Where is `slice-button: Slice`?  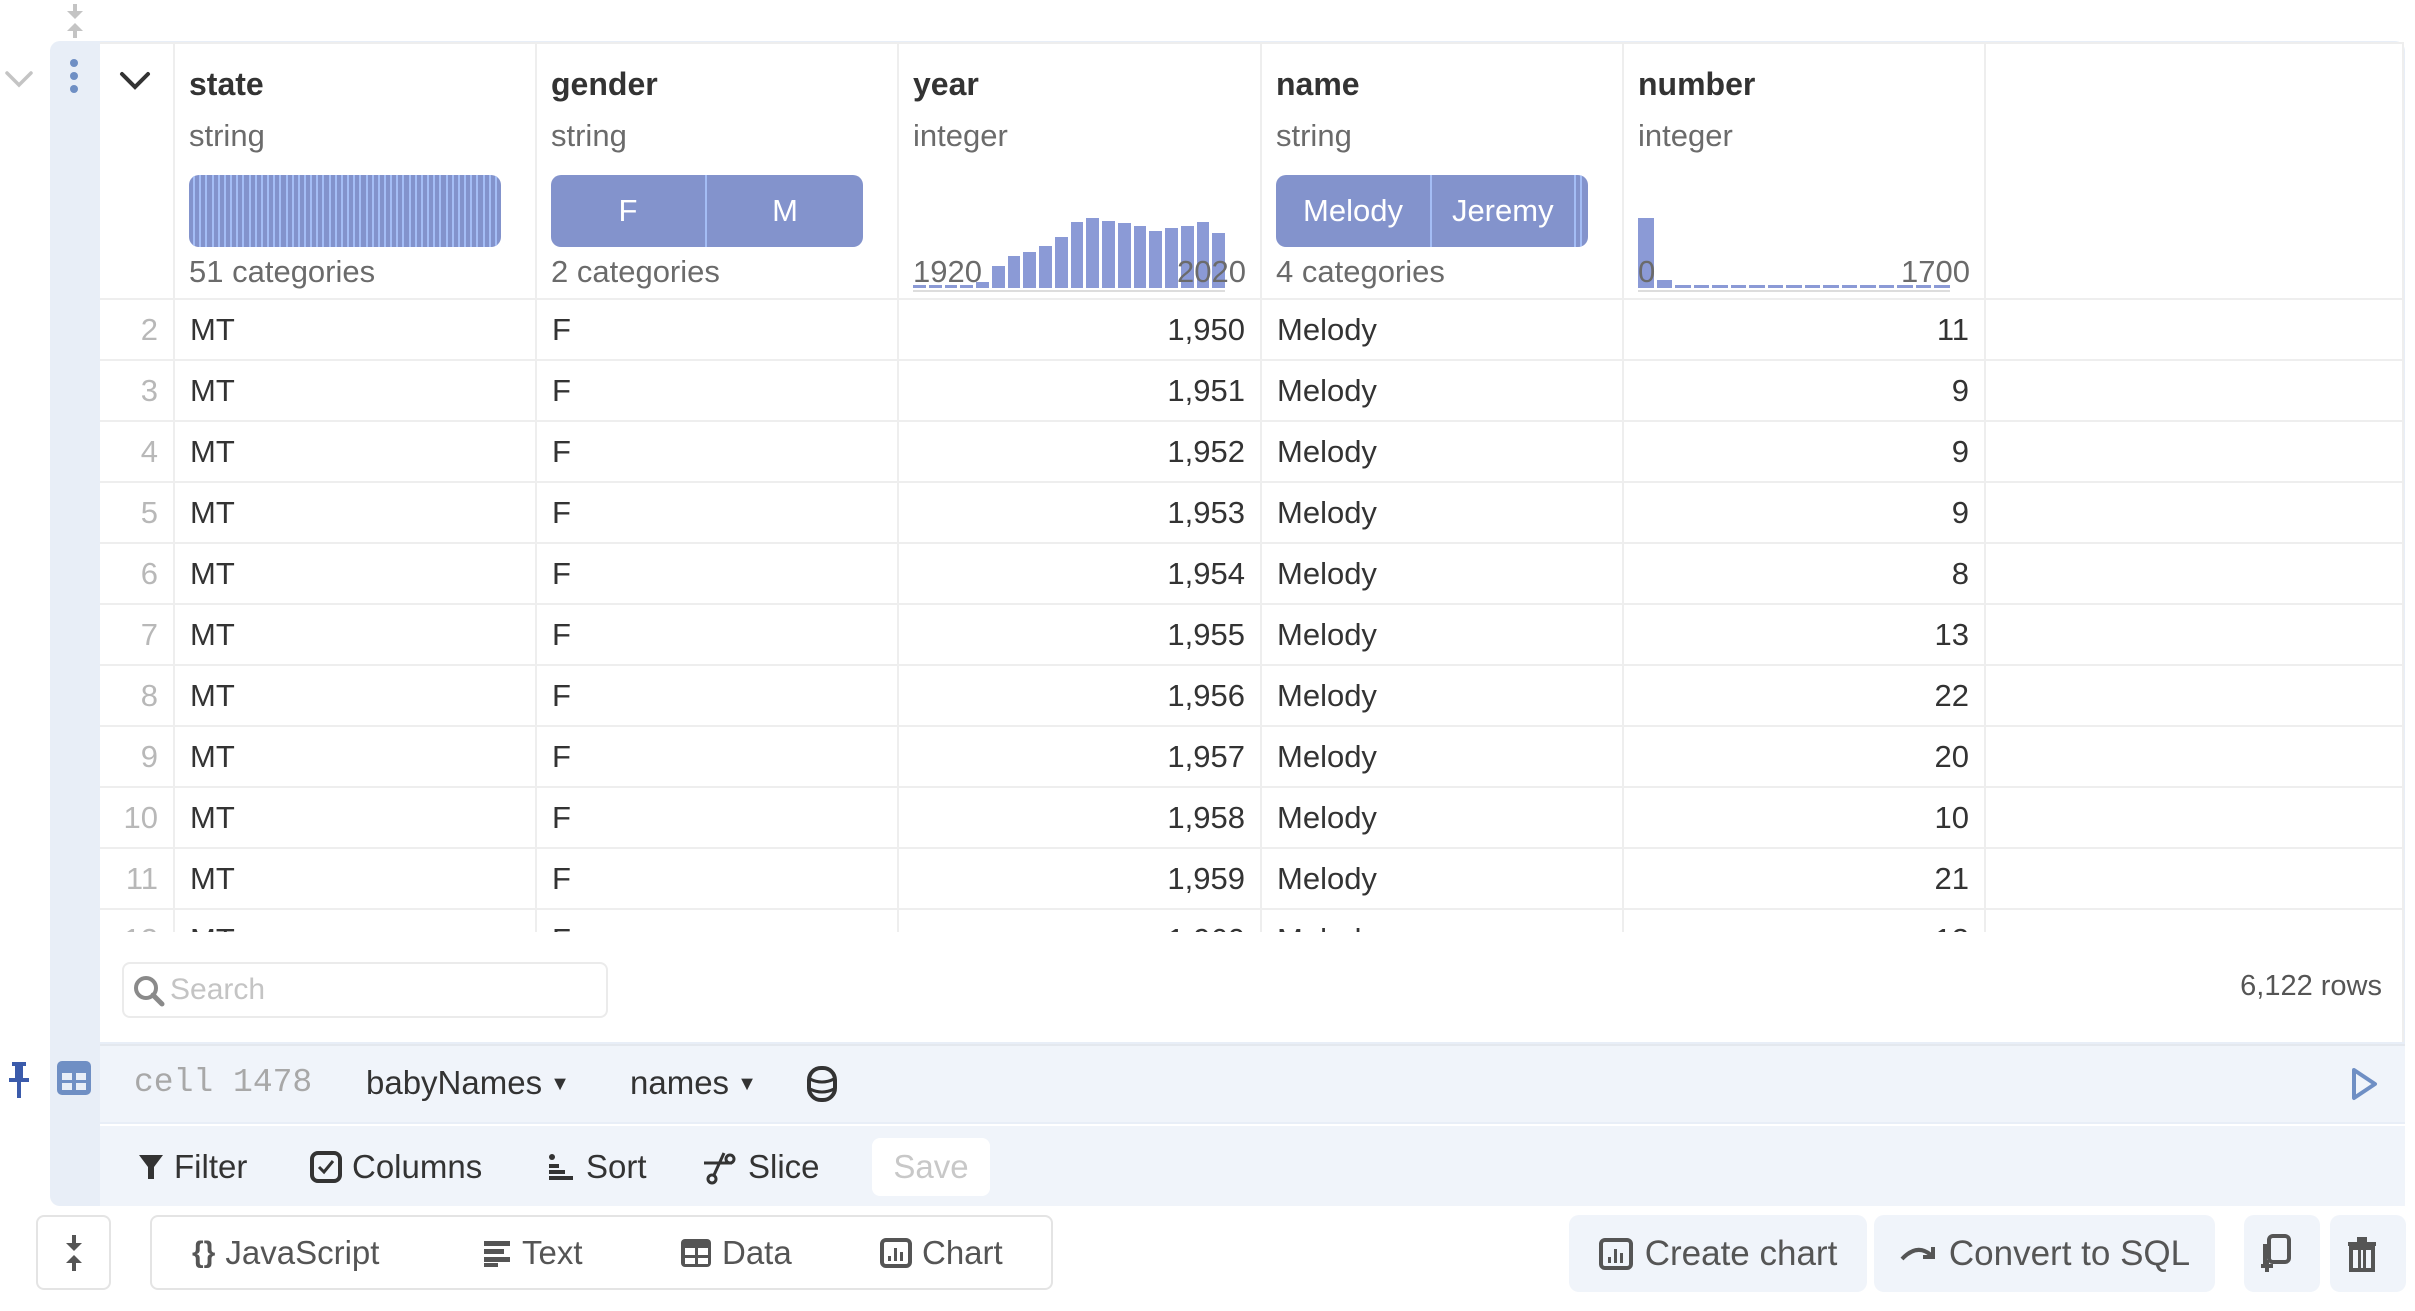 slice-button: Slice is located at coordinates (761, 1167).